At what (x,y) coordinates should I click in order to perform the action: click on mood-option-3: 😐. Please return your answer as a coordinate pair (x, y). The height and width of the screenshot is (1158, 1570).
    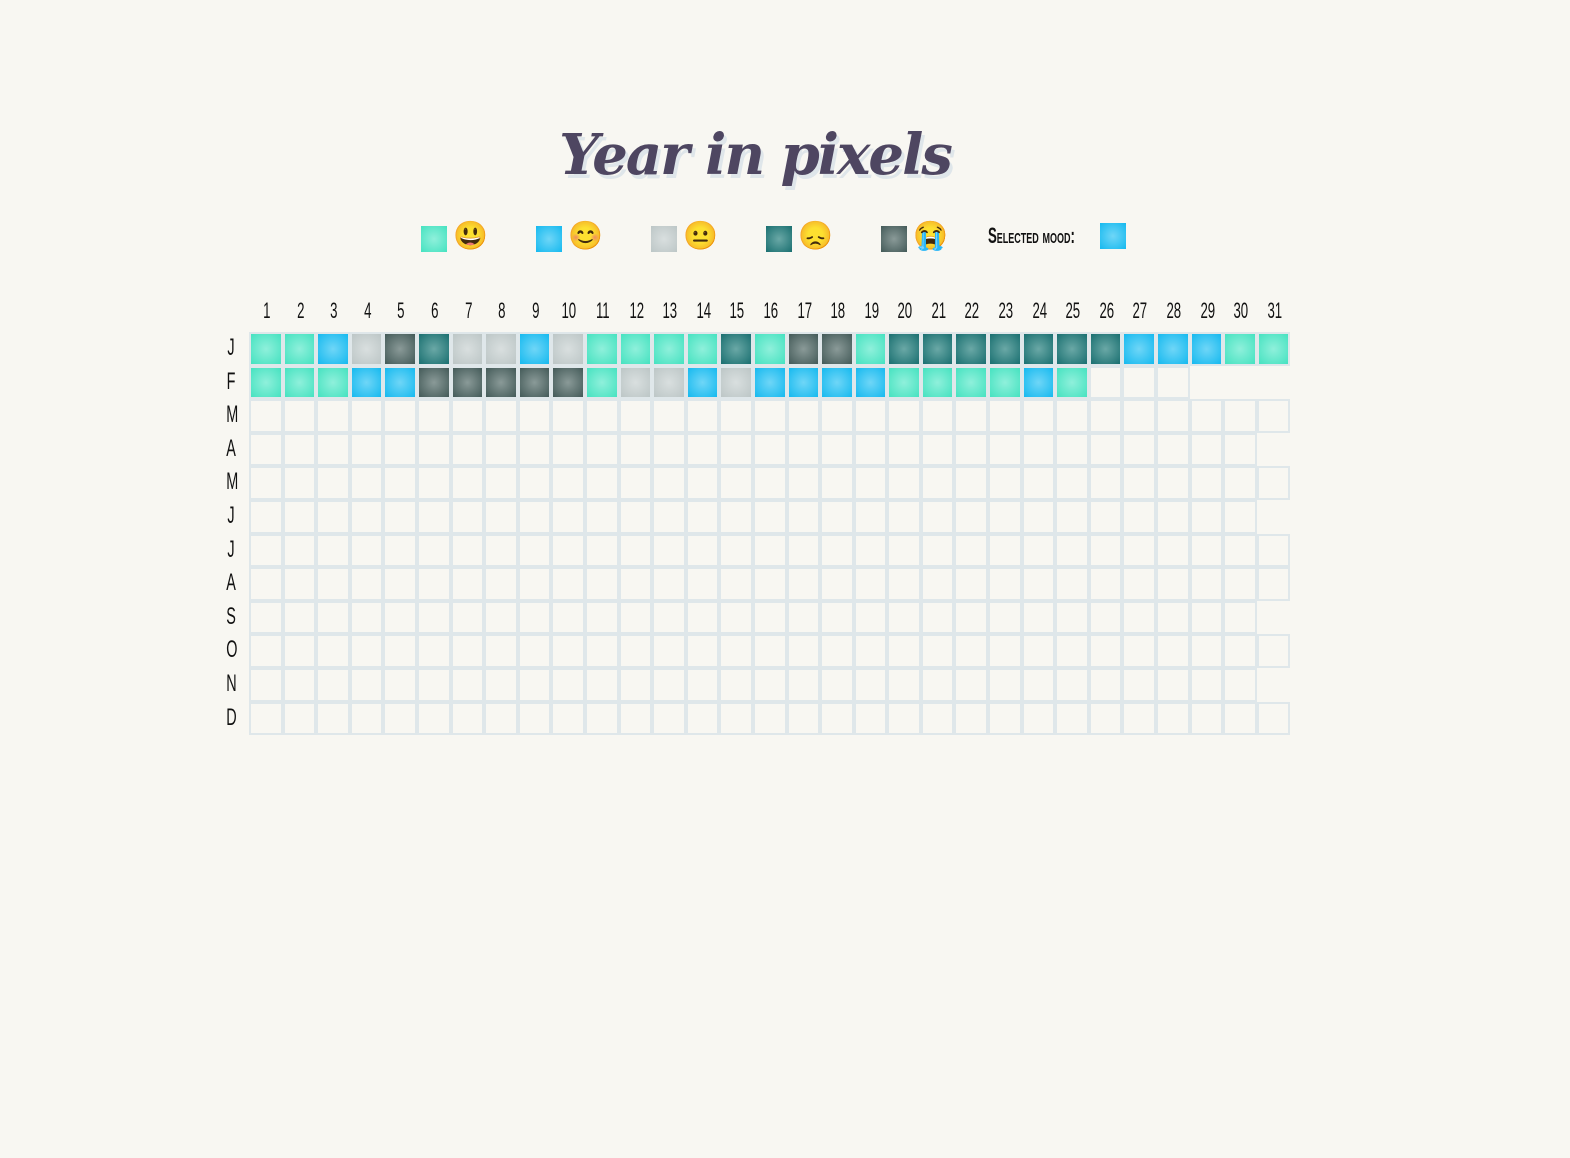
    Looking at the image, I should click on (708, 236).